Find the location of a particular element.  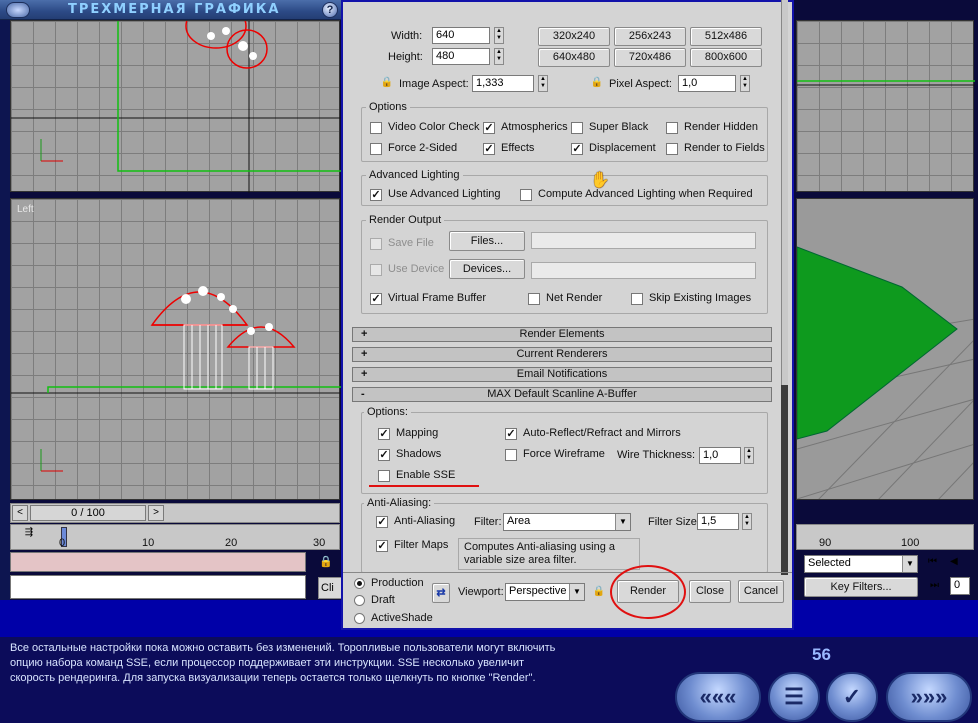

render-to-fields-checkbox is located at coordinates (672, 149).